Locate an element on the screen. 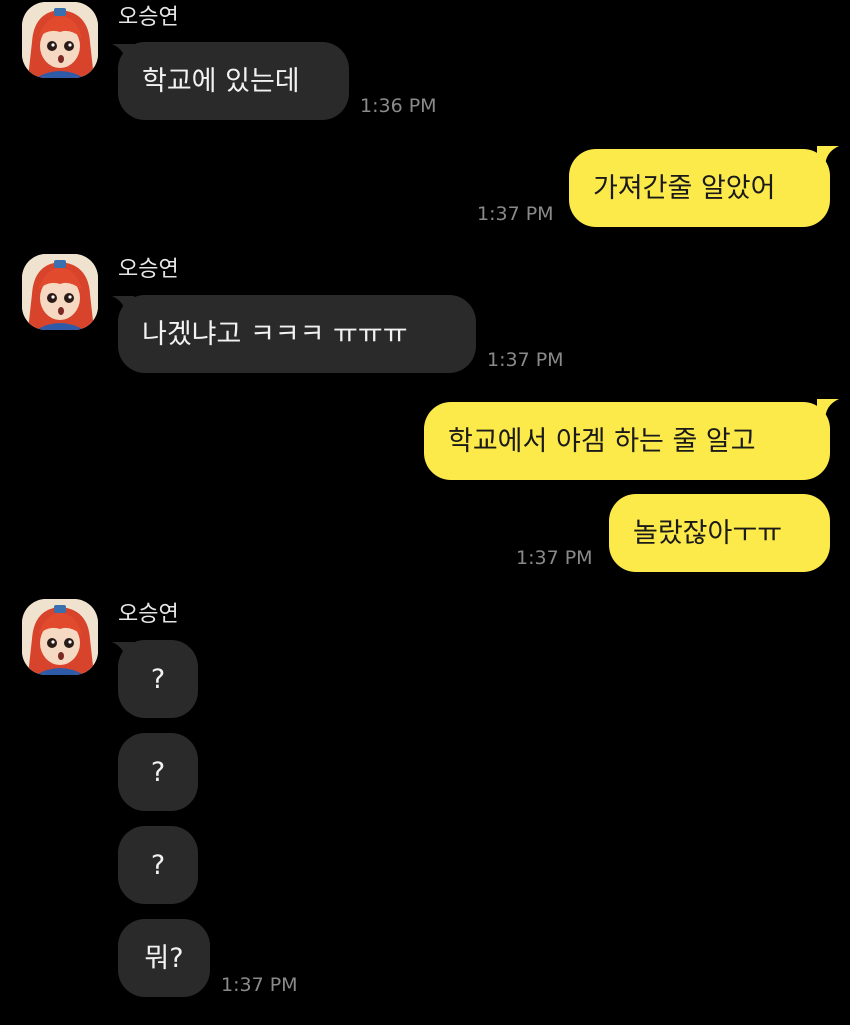 The height and width of the screenshot is (1025, 850). message-text: 나겠냐고 ㅋㅋㅋ ㅠㅠㅠ is located at coordinates (275, 334).